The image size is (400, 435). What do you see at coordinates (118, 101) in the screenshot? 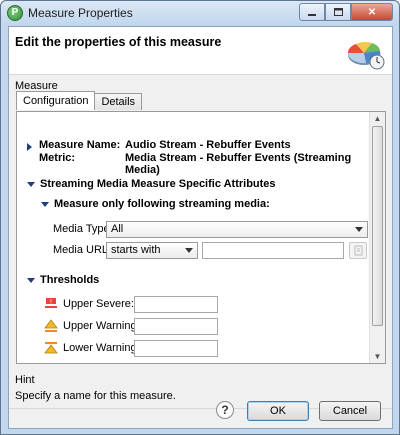
I see `tab-details: Details` at bounding box center [118, 101].